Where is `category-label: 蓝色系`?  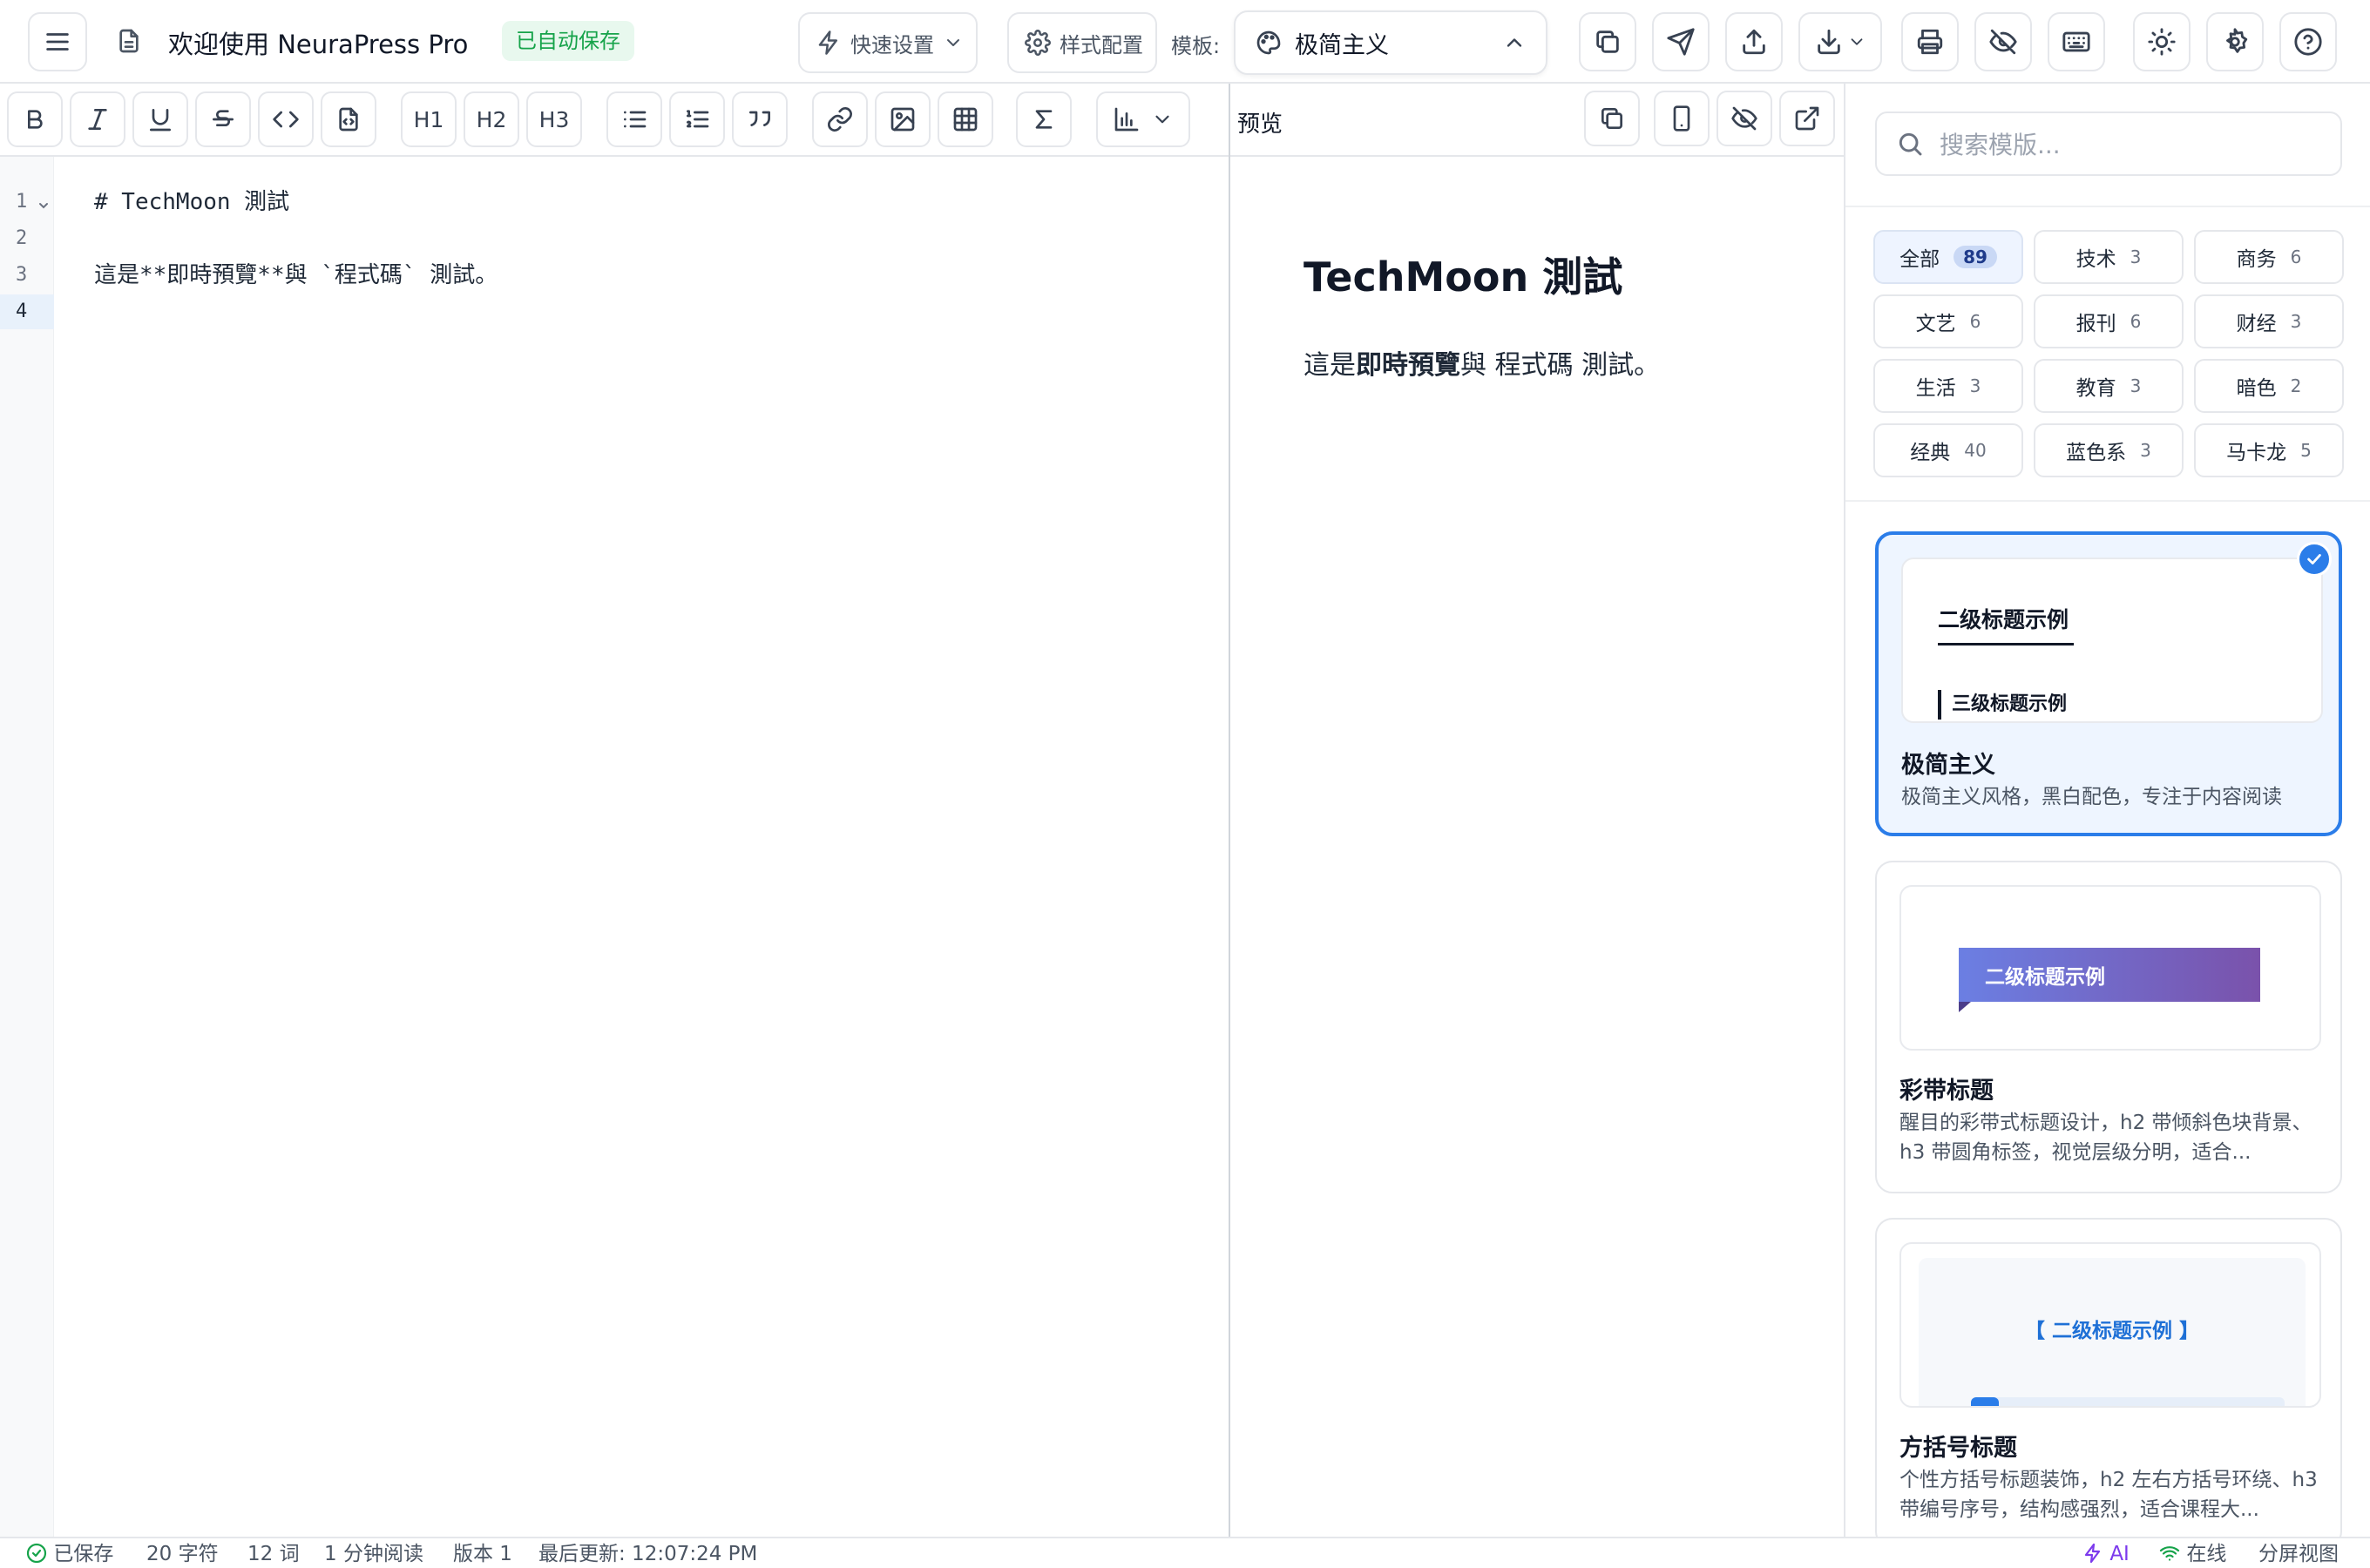 category-label: 蓝色系 is located at coordinates (2096, 453).